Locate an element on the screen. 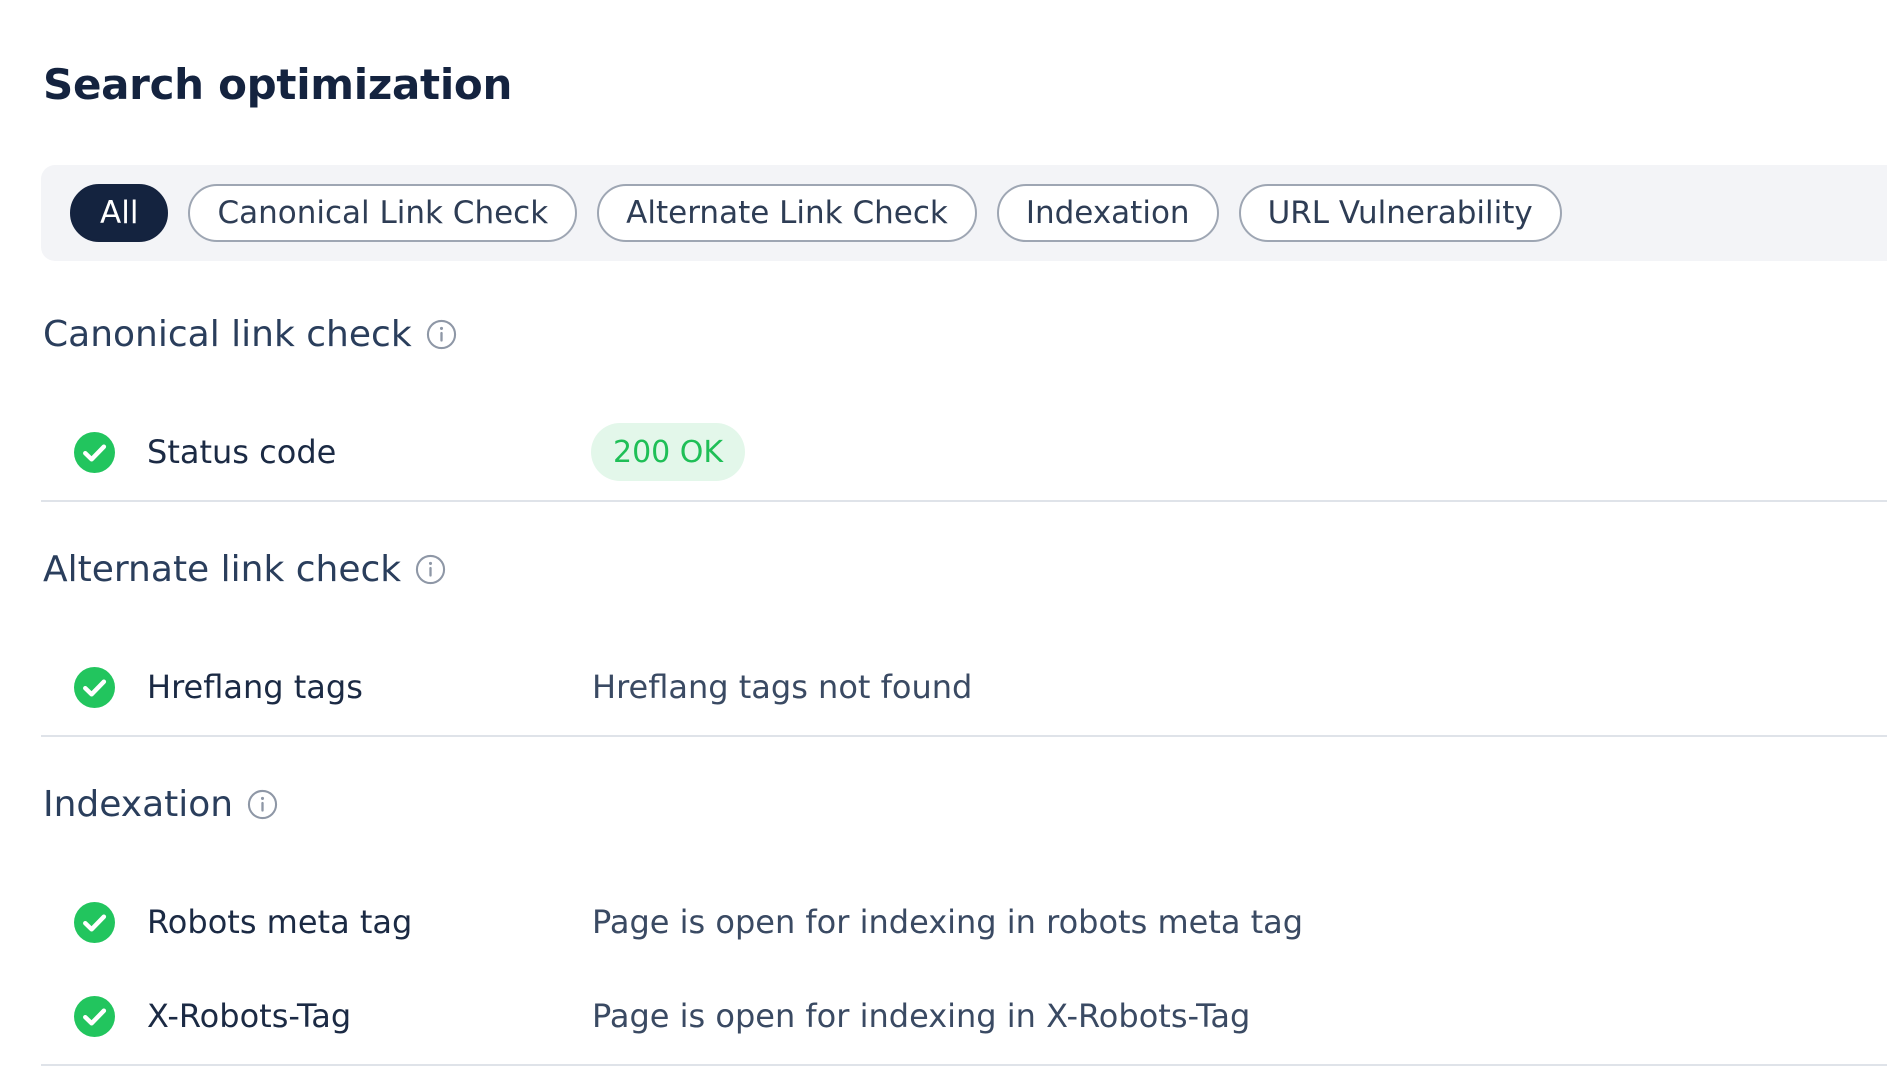 This screenshot has width=1887, height=1066. check-row-status-code: Status code 200 OK is located at coordinates (964, 453).